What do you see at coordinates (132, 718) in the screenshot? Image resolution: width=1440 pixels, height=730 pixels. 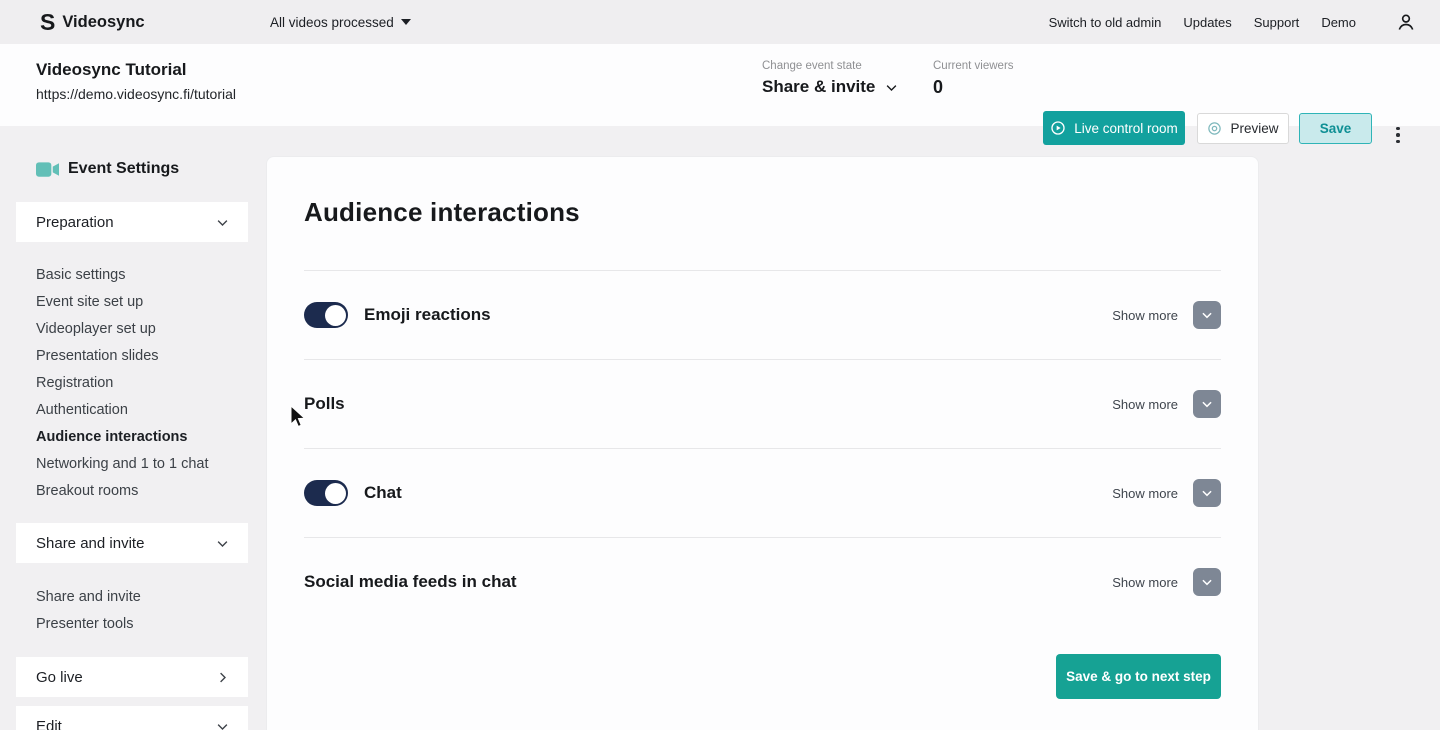 I see `sidebar-section-edit: Edit` at bounding box center [132, 718].